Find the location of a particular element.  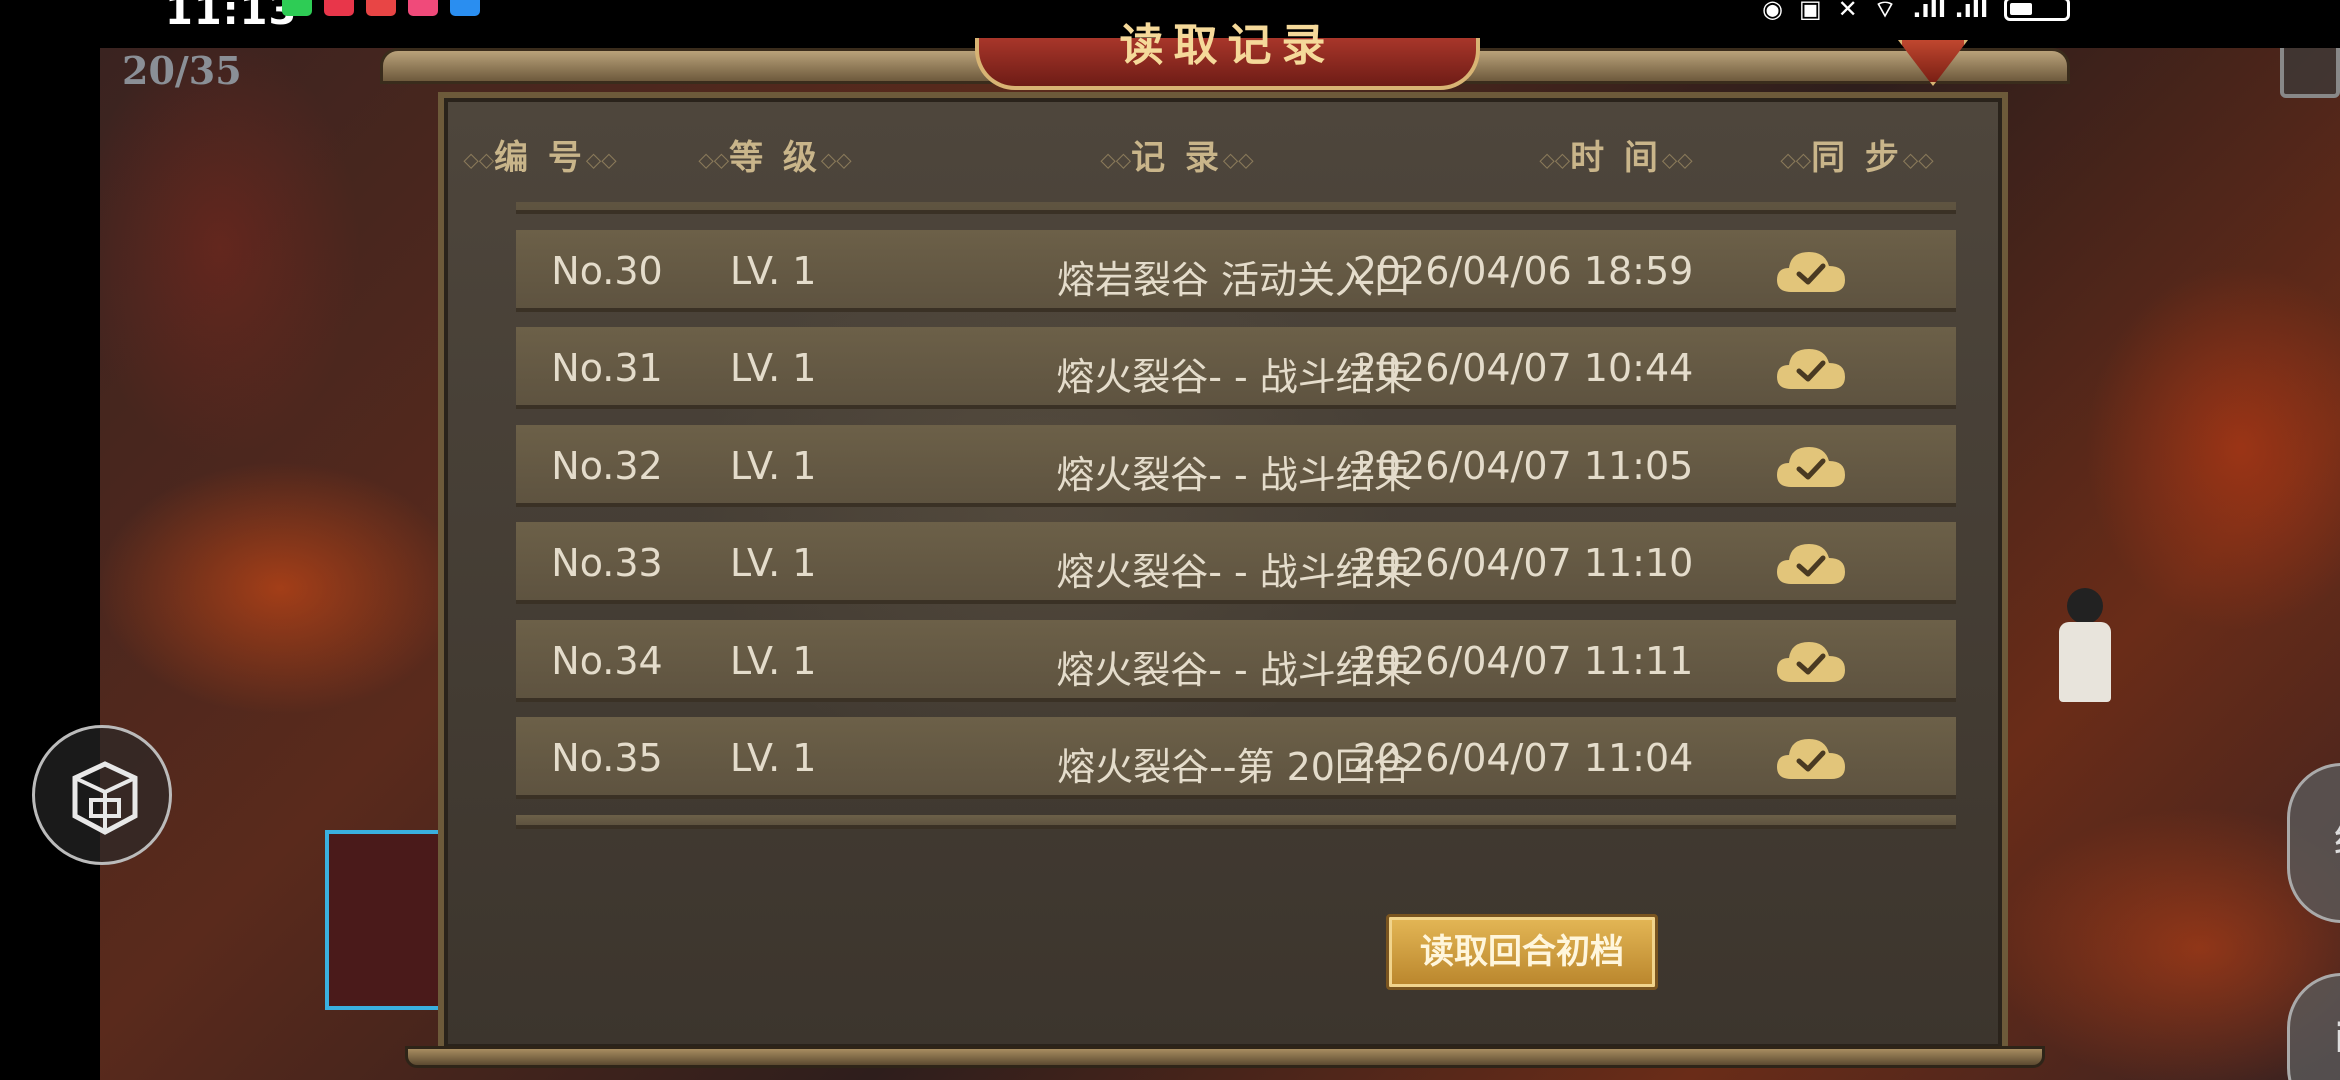

header-record: ◇◇记 录◇◇ is located at coordinates (1177, 158).